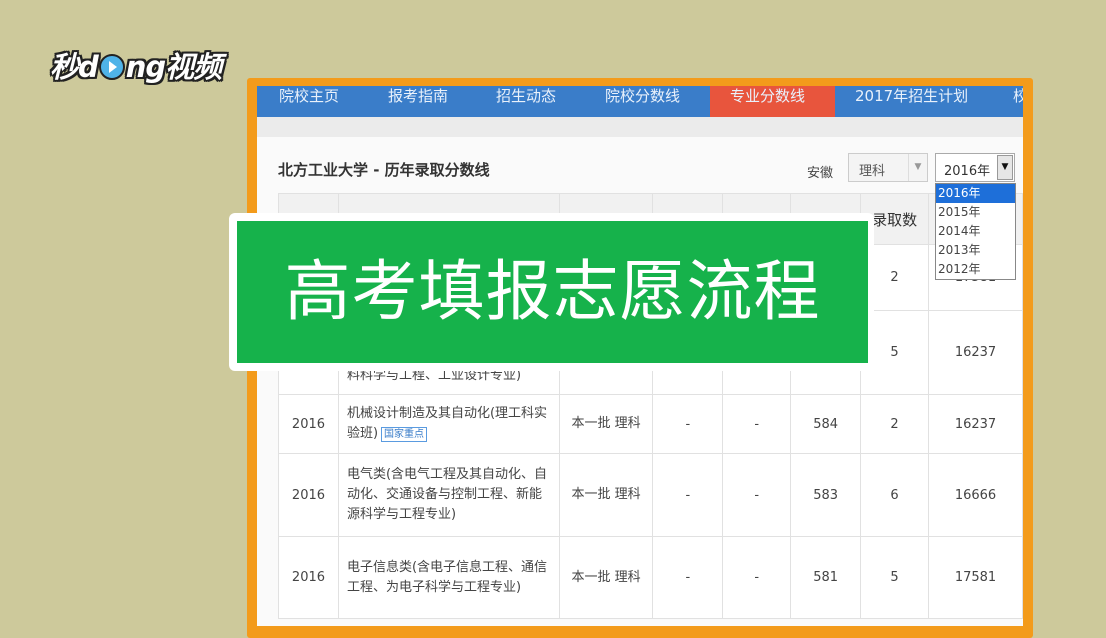 The image size is (1106, 638). I want to click on nav-item-2017-plan: 2017年招生计划, so click(920, 101).